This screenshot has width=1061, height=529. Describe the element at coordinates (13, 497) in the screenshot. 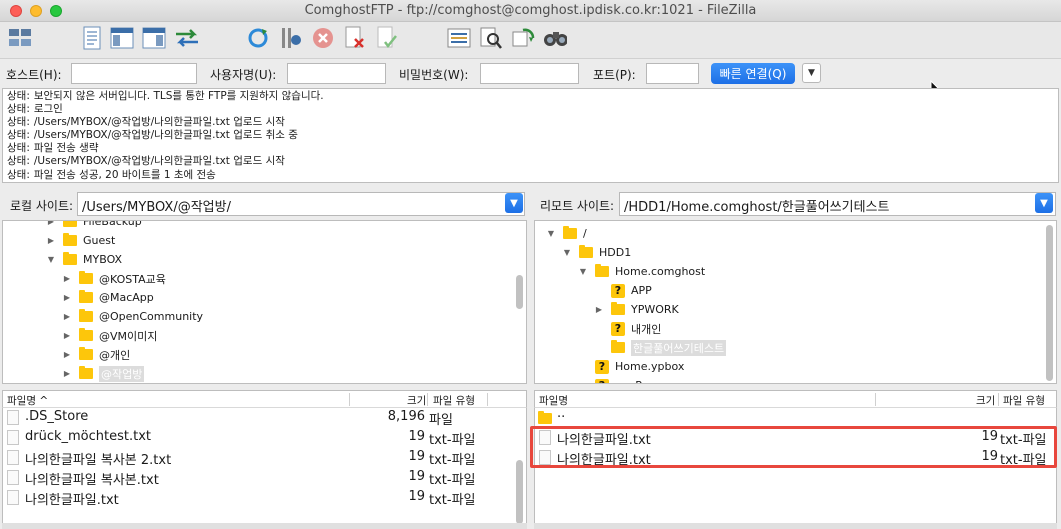

I see `file-icon` at that location.